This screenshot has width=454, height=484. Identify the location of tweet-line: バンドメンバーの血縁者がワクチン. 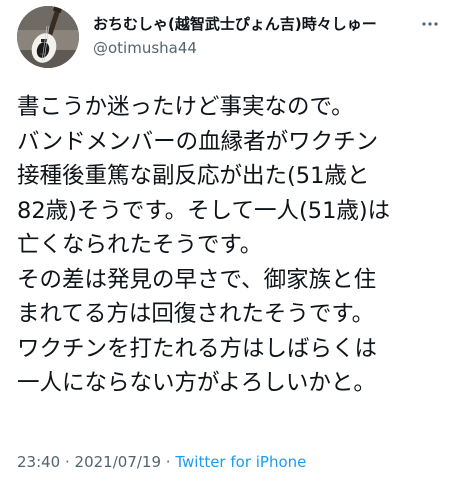
(198, 141).